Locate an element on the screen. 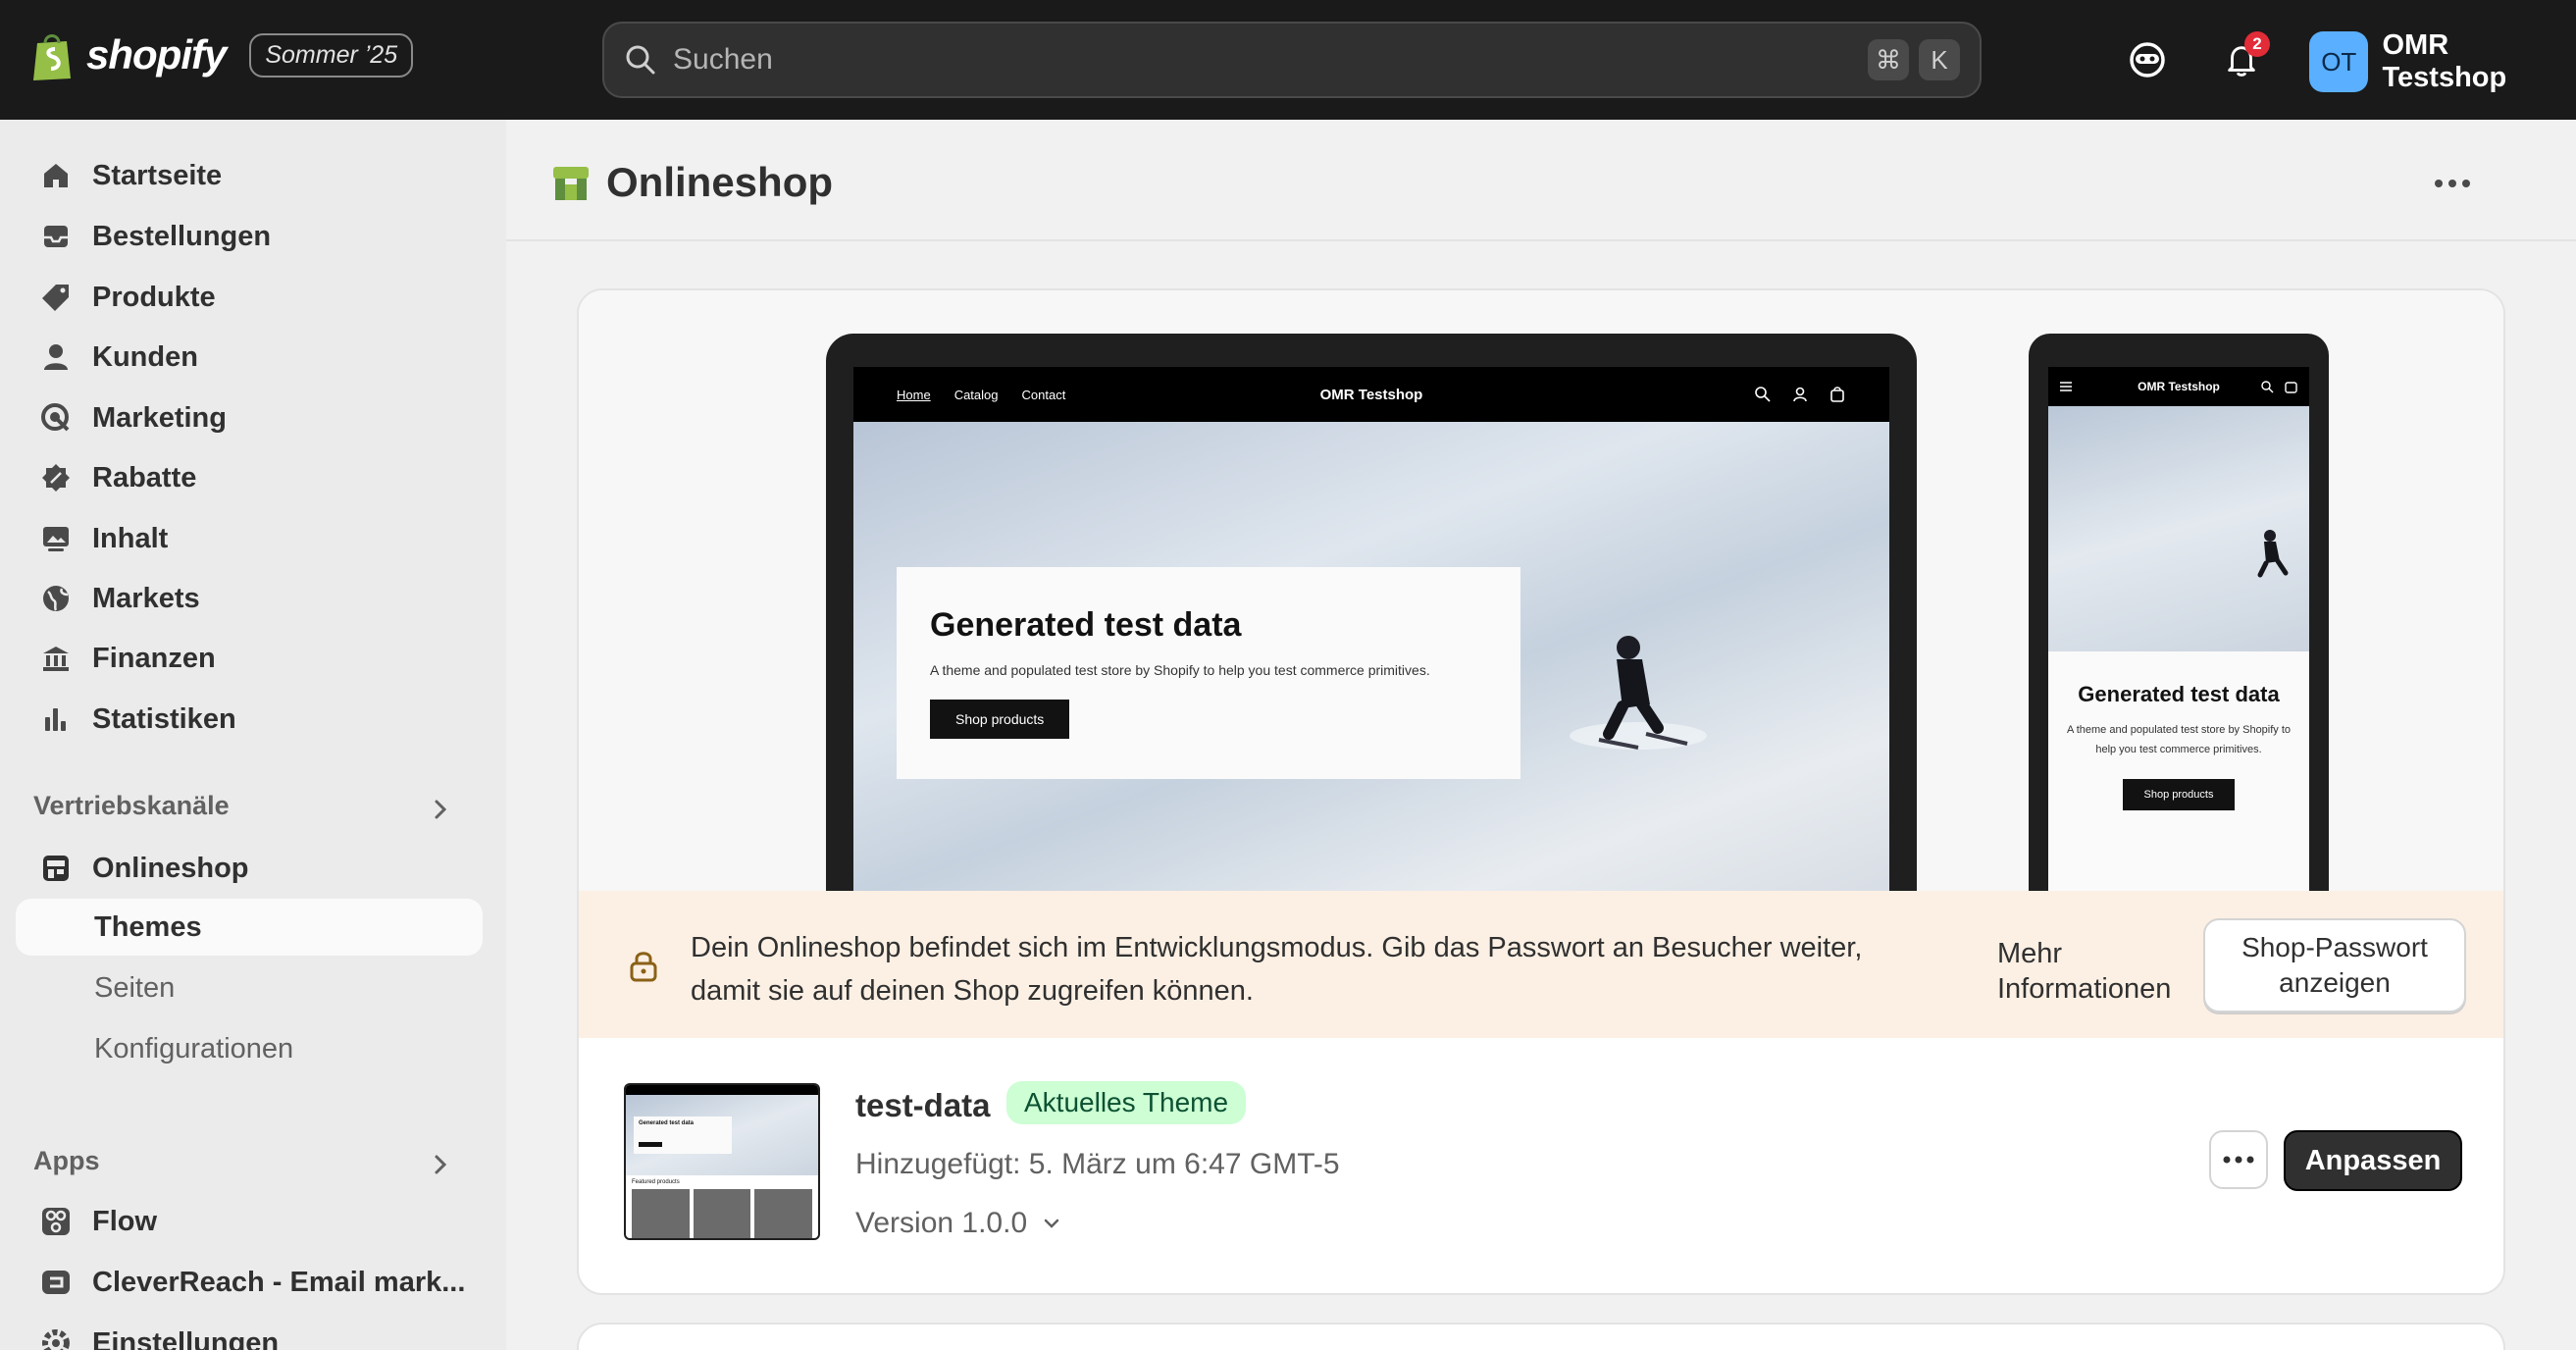 The height and width of the screenshot is (1350, 2576). version-label: Version 1.0.0 is located at coordinates (941, 1223).